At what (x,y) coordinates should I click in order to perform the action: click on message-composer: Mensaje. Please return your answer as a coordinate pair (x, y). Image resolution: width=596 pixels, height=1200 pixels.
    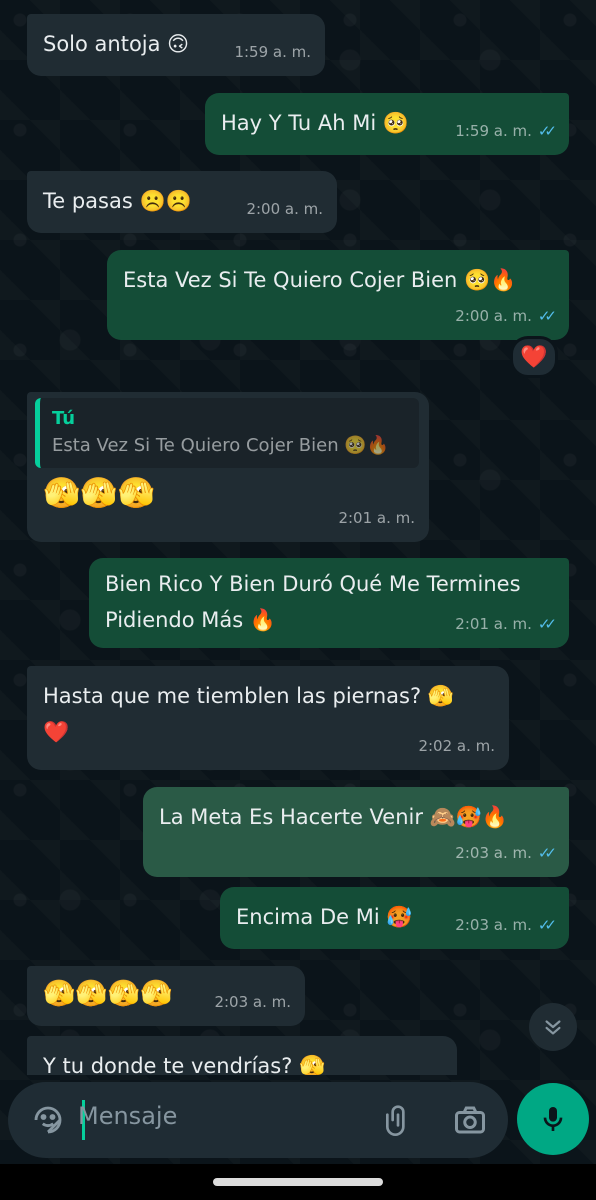
    Looking at the image, I should click on (258, 1120).